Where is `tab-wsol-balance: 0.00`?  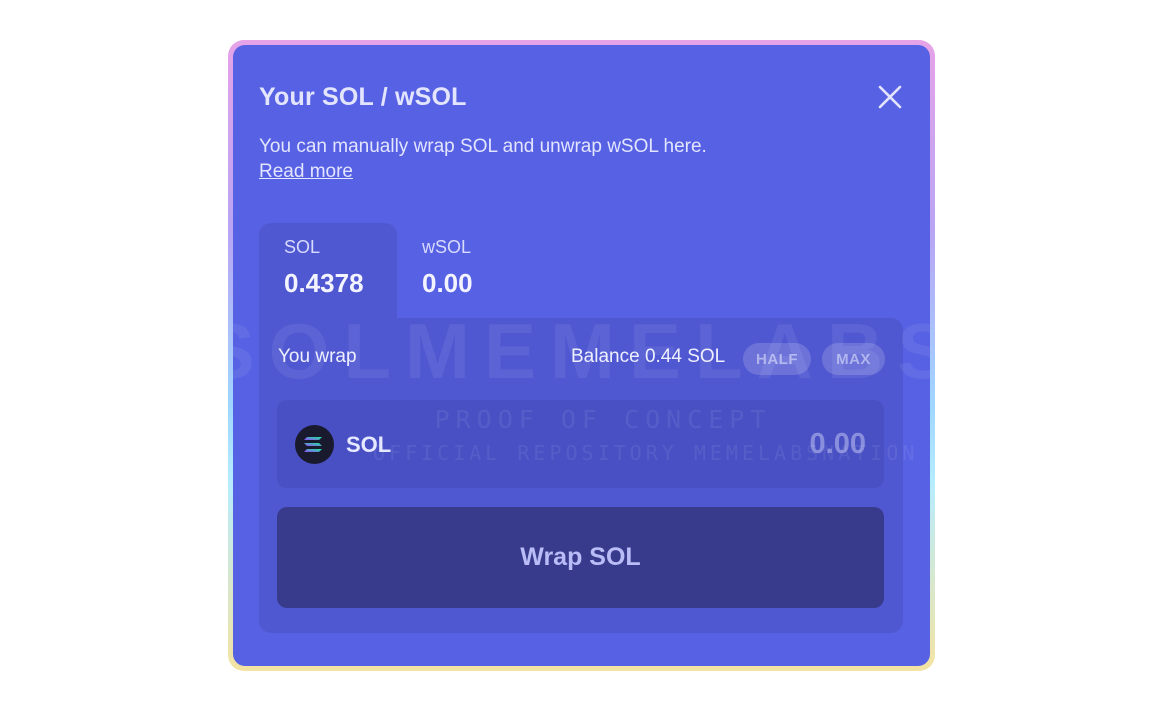
tab-wsol-balance: 0.00 is located at coordinates (447, 283).